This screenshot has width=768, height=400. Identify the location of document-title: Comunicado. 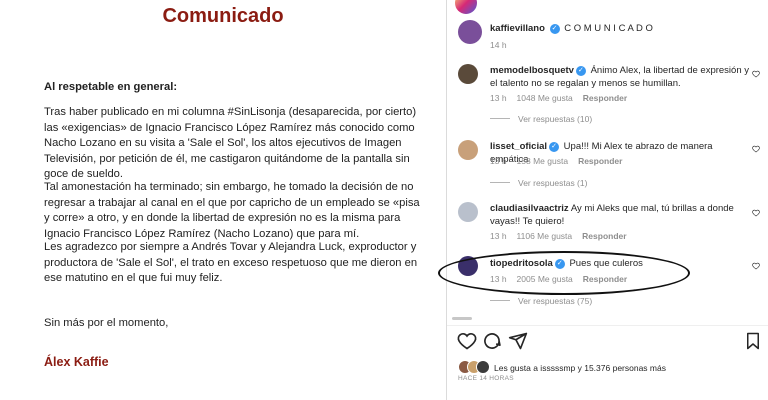
(223, 16).